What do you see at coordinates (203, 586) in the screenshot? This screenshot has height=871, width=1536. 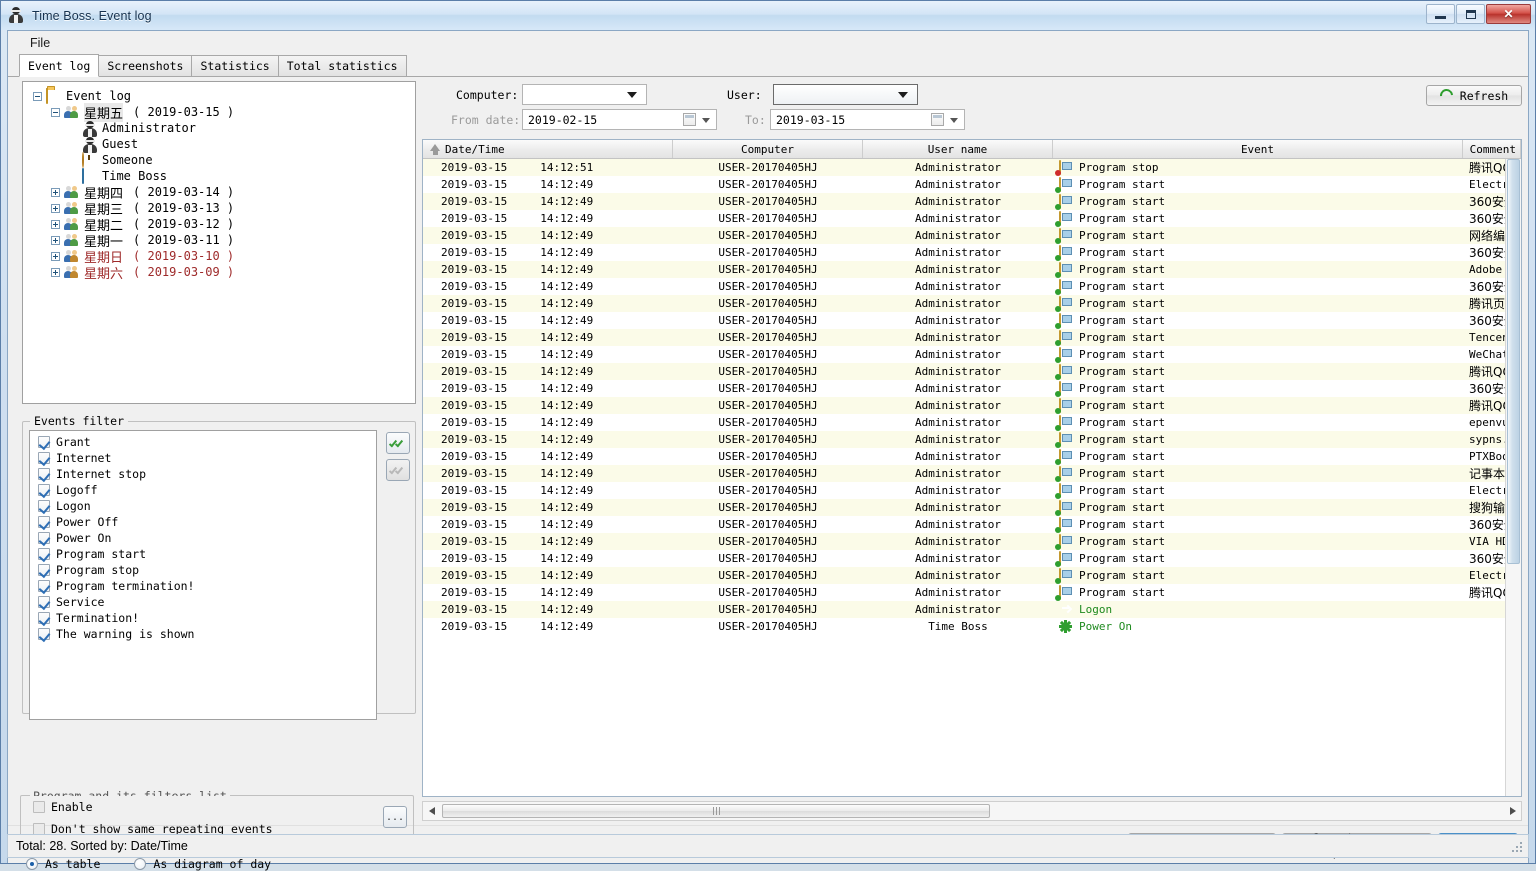 I see `filter-checkbox-row: Program termination!` at bounding box center [203, 586].